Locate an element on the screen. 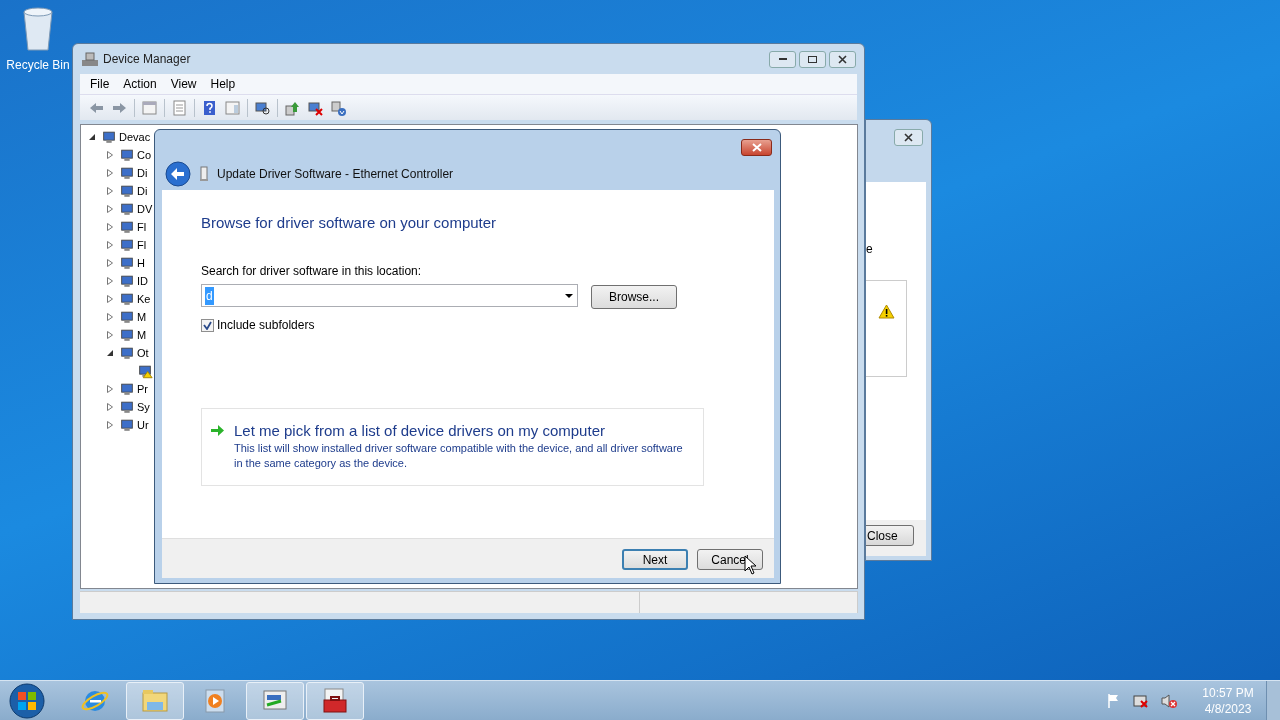 Image resolution: width=1280 pixels, height=720 pixels. option-title: Let me pick from a list of device drivers on my computer is located at coordinates (419, 431).